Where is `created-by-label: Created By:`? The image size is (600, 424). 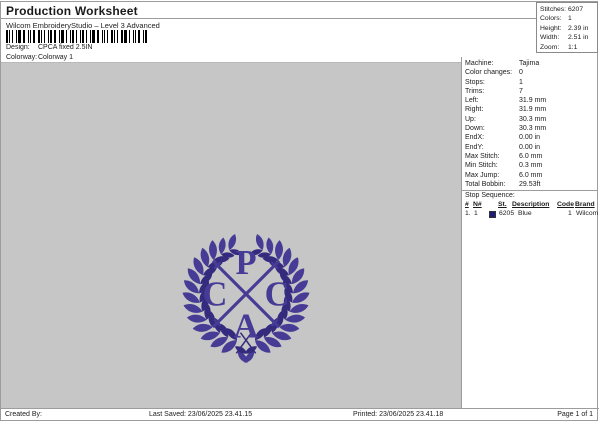 created-by-label: Created By: is located at coordinates (23, 414).